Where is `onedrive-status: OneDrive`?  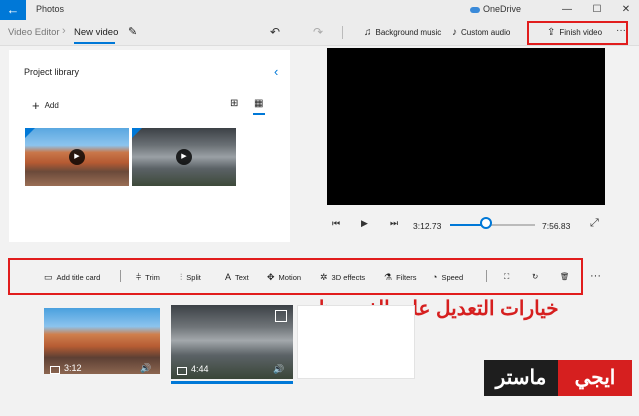
onedrive-status: OneDrive is located at coordinates (495, 9).